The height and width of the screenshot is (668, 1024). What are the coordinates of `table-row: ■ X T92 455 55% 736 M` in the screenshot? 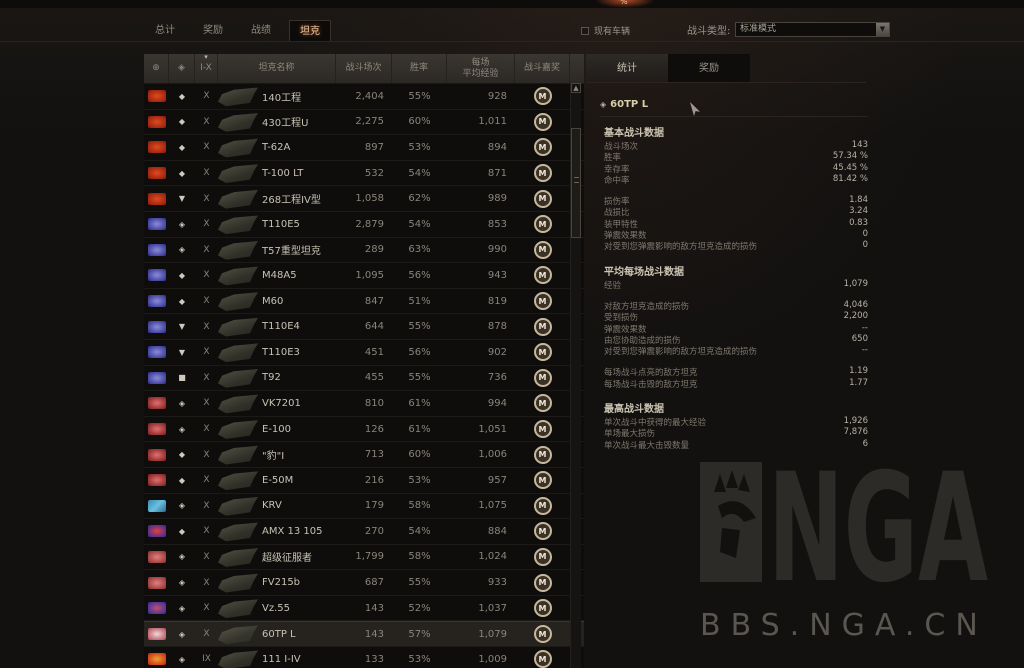 It's located at (364, 378).